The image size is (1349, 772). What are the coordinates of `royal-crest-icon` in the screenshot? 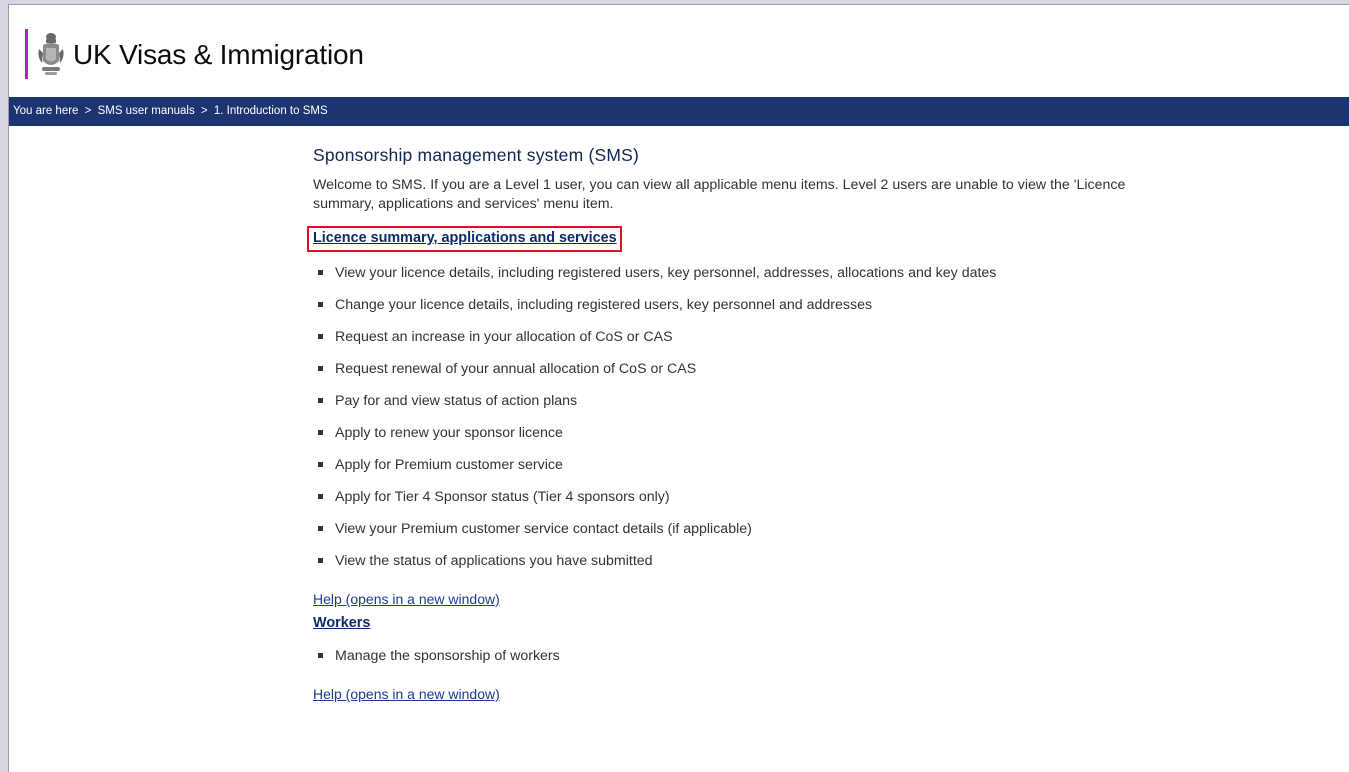 It's located at (51, 54).